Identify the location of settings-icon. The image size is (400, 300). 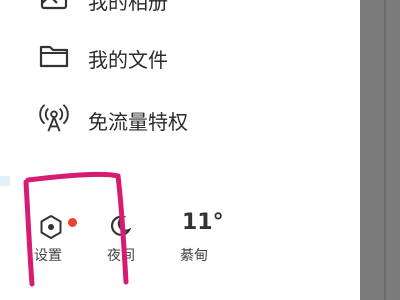
(51, 227).